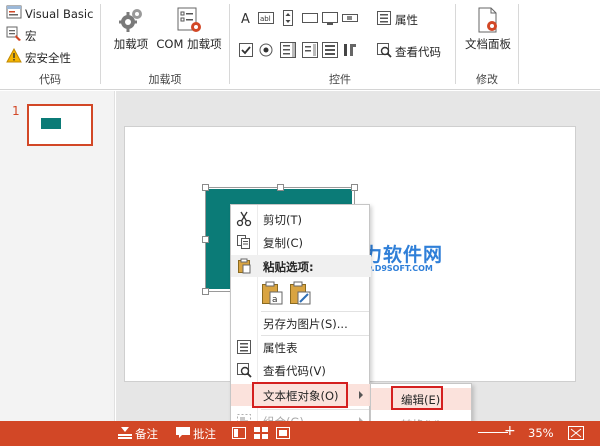 Image resolution: width=600 pixels, height=446 pixels. I want to click on warning-icon, so click(14, 57).